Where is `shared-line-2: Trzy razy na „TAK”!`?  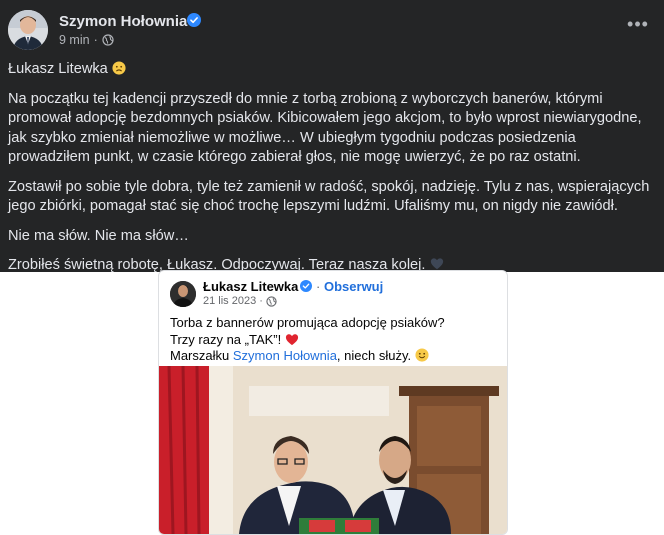
shared-line-2: Trzy razy na „TAK”! is located at coordinates (333, 340).